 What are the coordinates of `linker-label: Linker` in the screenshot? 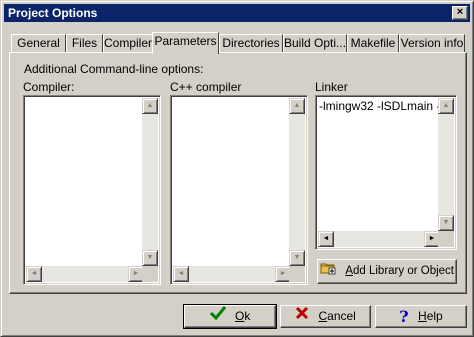 It's located at (331, 87).